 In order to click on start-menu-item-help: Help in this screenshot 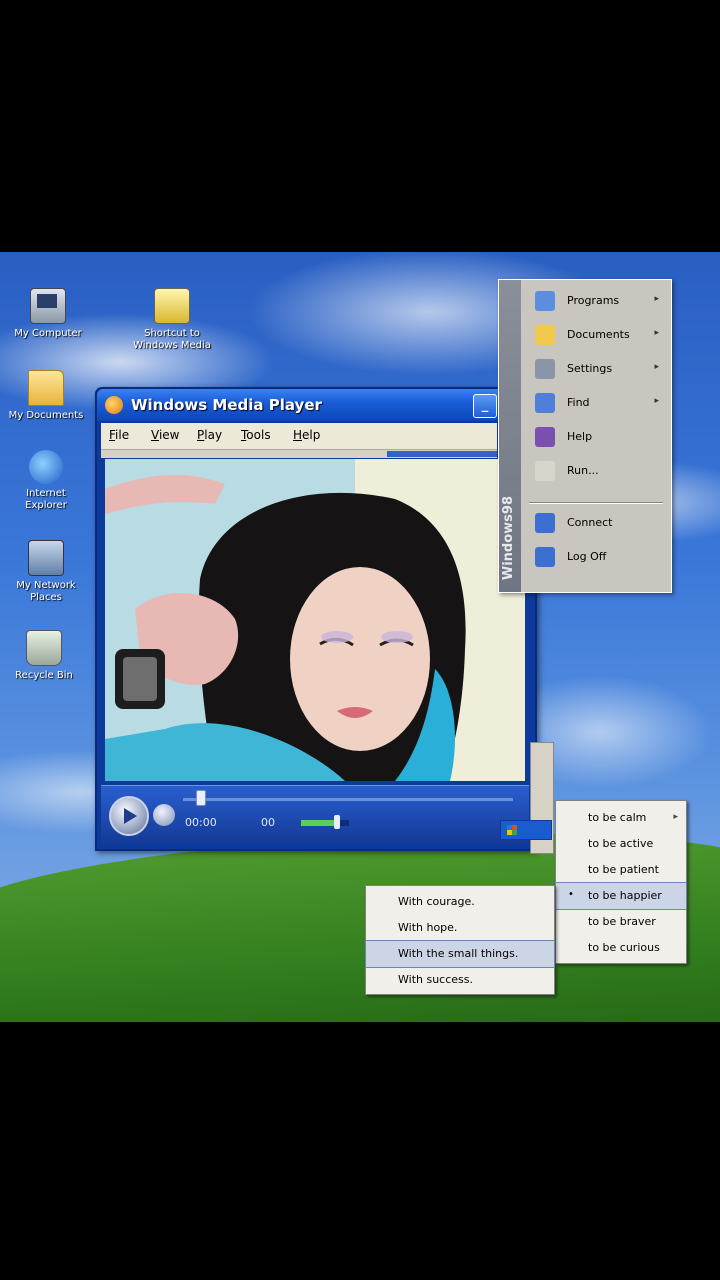, I will do `click(596, 437)`.